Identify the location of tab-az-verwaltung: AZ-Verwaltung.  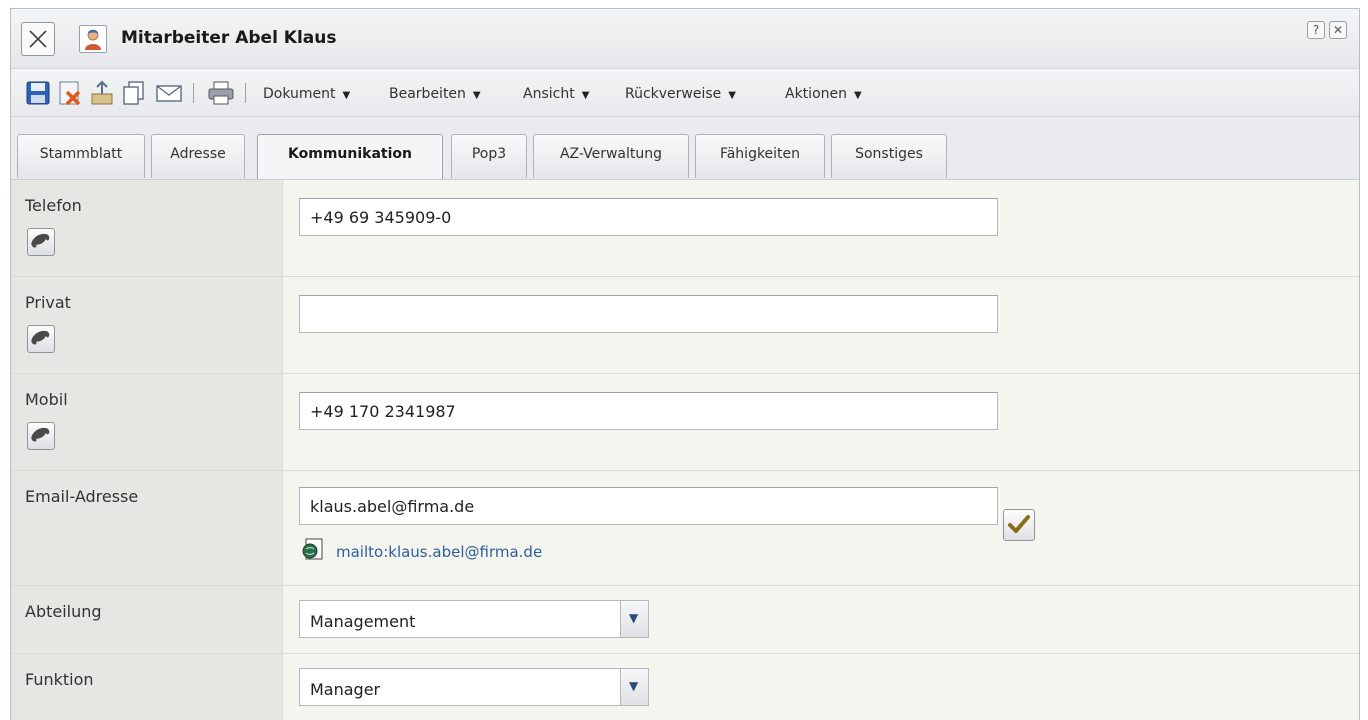
(611, 156).